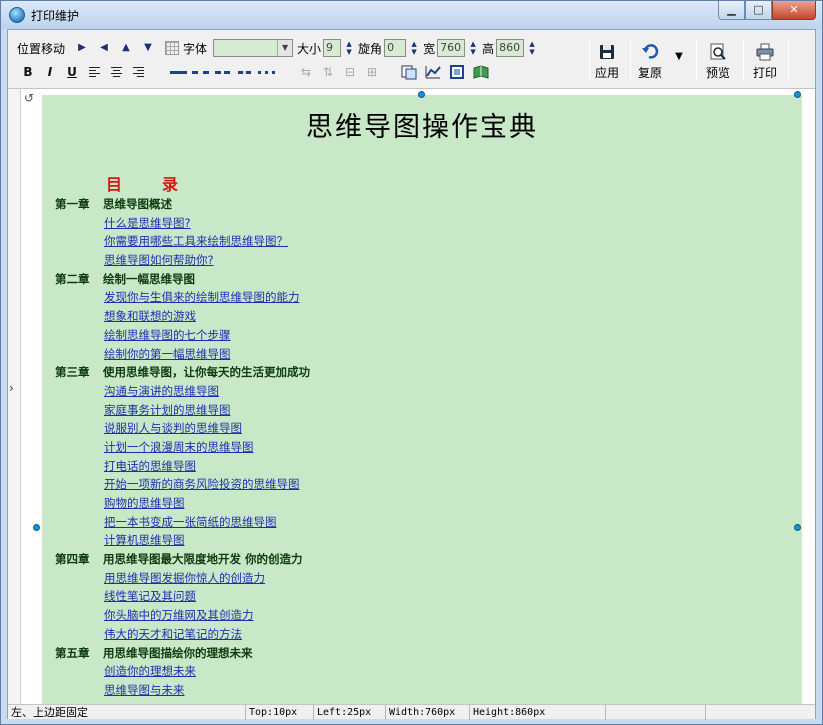  Describe the element at coordinates (457, 72) in the screenshot. I see `frame-icon` at that location.